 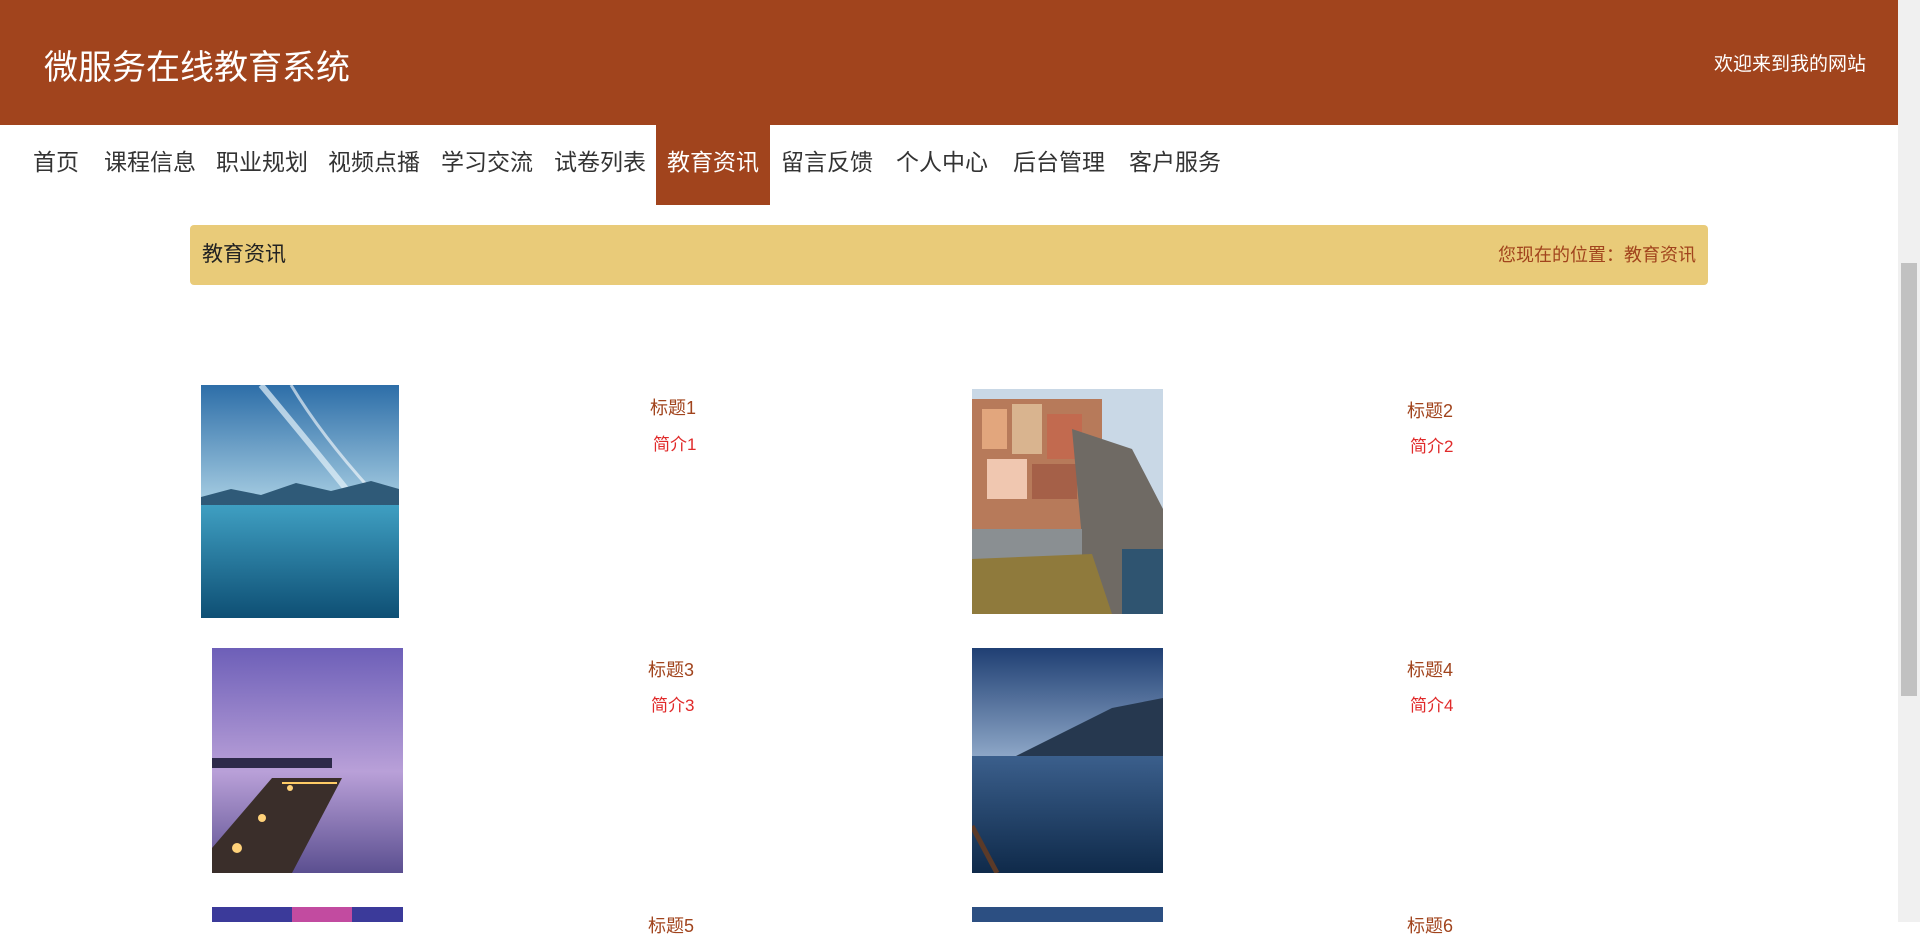 I want to click on nav-item-feedback: 留言反馈, so click(x=827, y=165).